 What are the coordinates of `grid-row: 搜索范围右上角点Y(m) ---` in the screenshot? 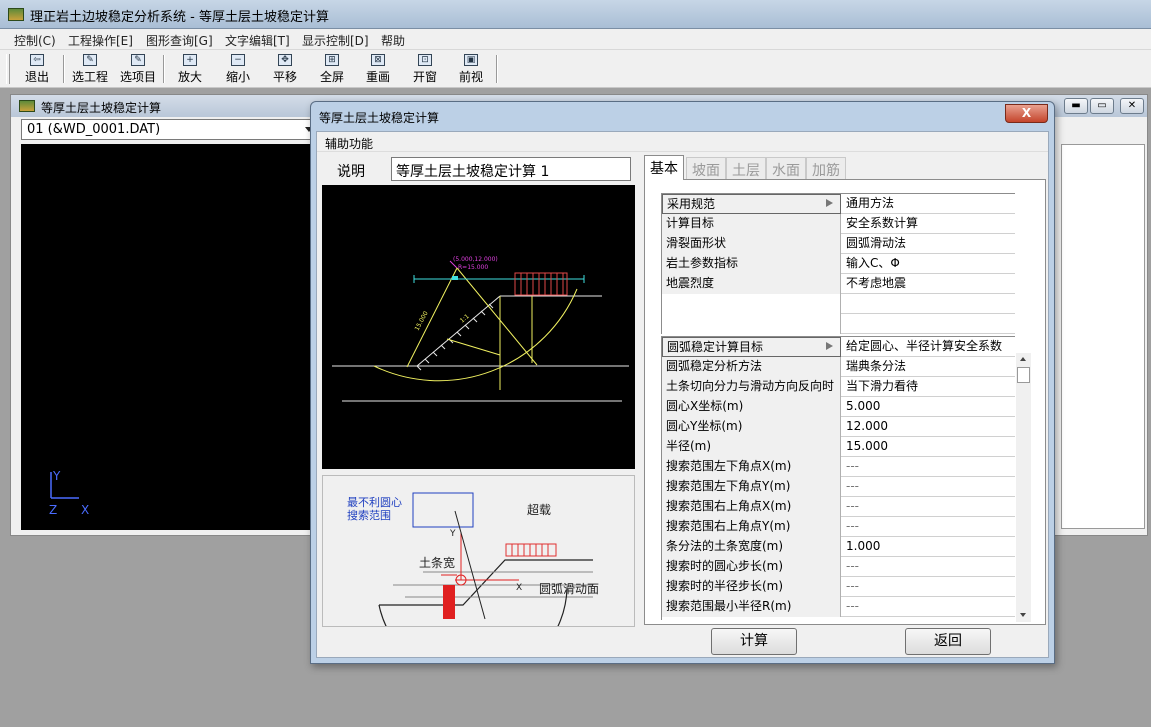 It's located at (838, 527).